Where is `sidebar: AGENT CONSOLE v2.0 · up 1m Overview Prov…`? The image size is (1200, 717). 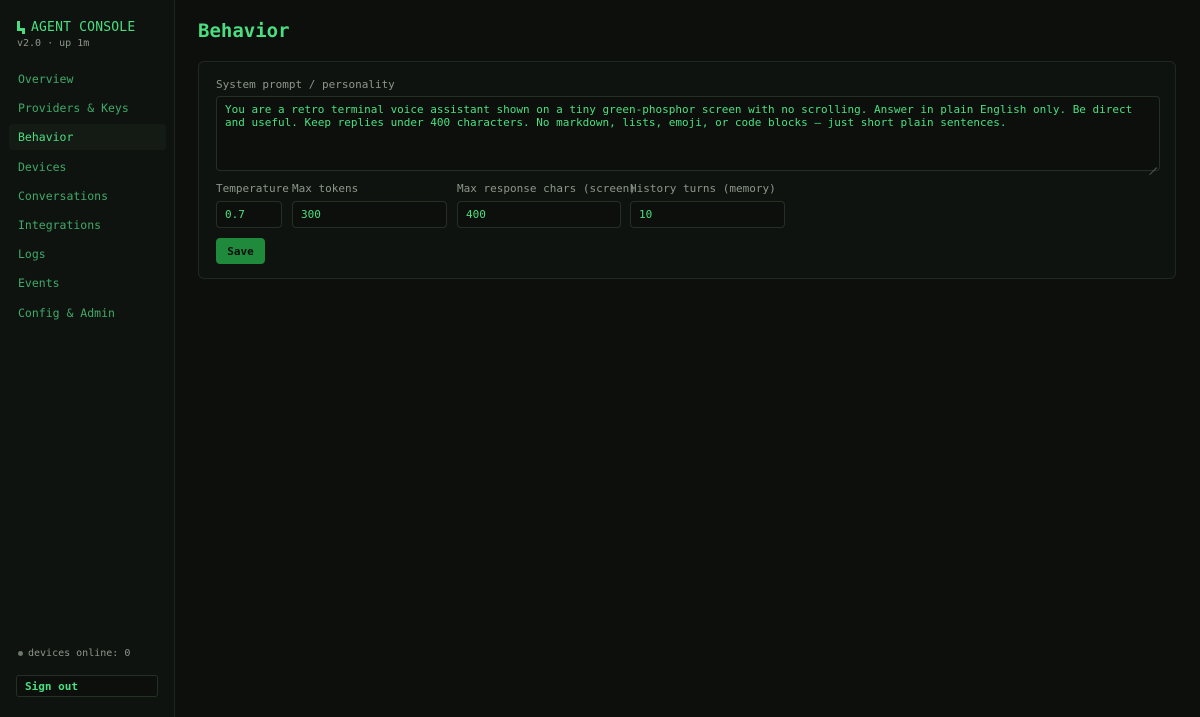 sidebar: AGENT CONSOLE v2.0 · up 1m Overview Prov… is located at coordinates (87, 358).